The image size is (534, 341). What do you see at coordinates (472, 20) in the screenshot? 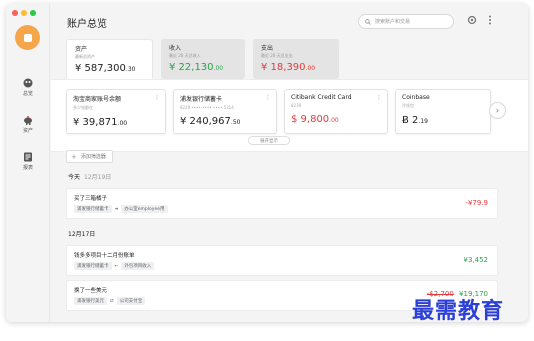
I see `settings-icon` at bounding box center [472, 20].